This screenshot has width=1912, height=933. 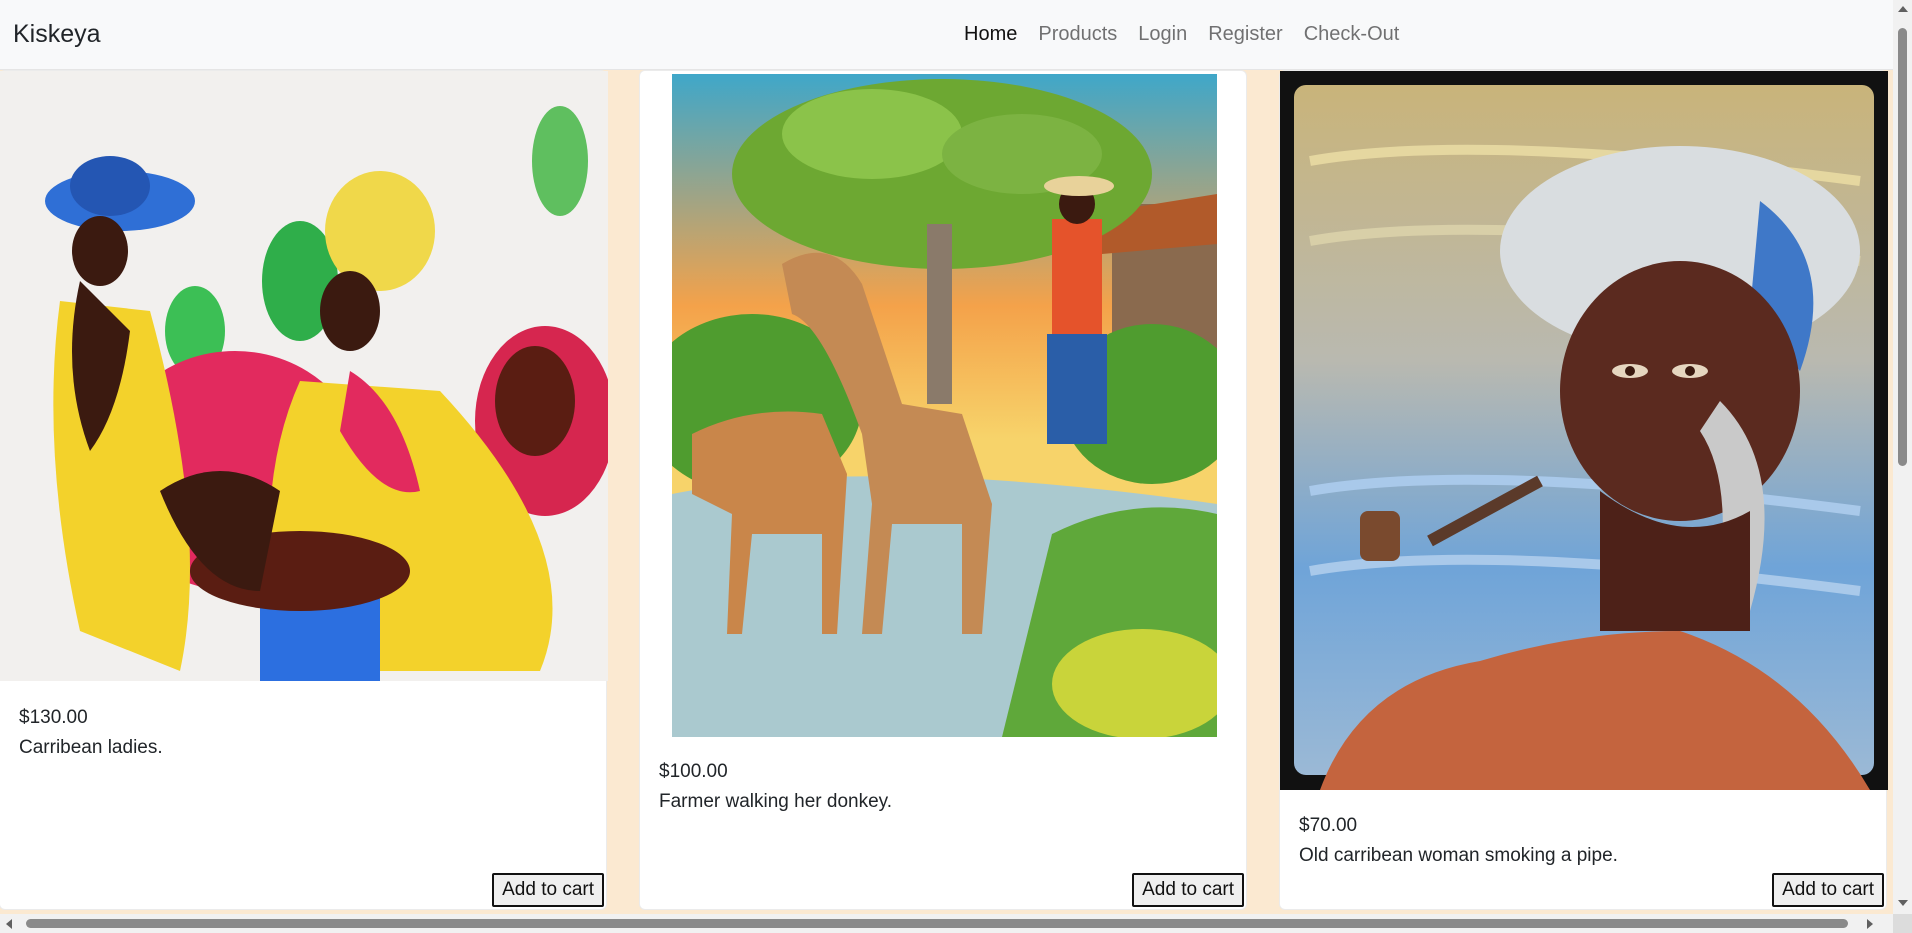 What do you see at coordinates (1245, 34) in the screenshot?
I see `nav-link-register: Register` at bounding box center [1245, 34].